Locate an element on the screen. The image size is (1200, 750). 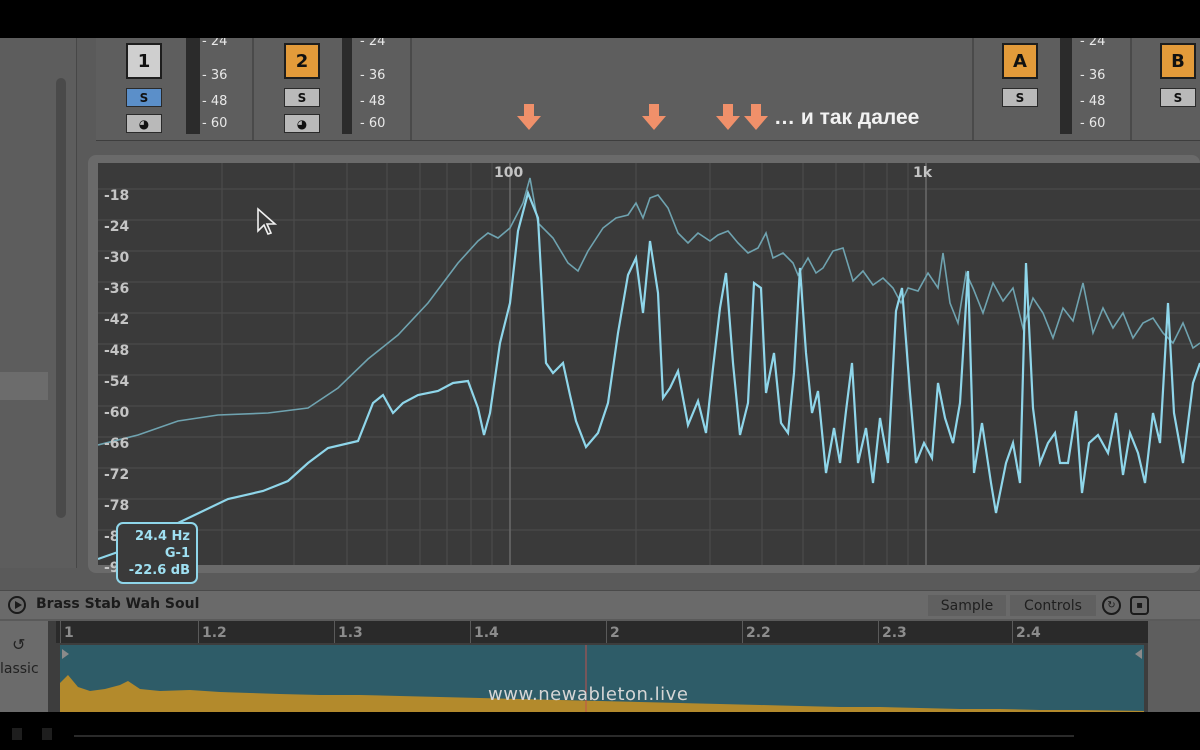
watermark: www.newableton.live is located at coordinates (588, 694).